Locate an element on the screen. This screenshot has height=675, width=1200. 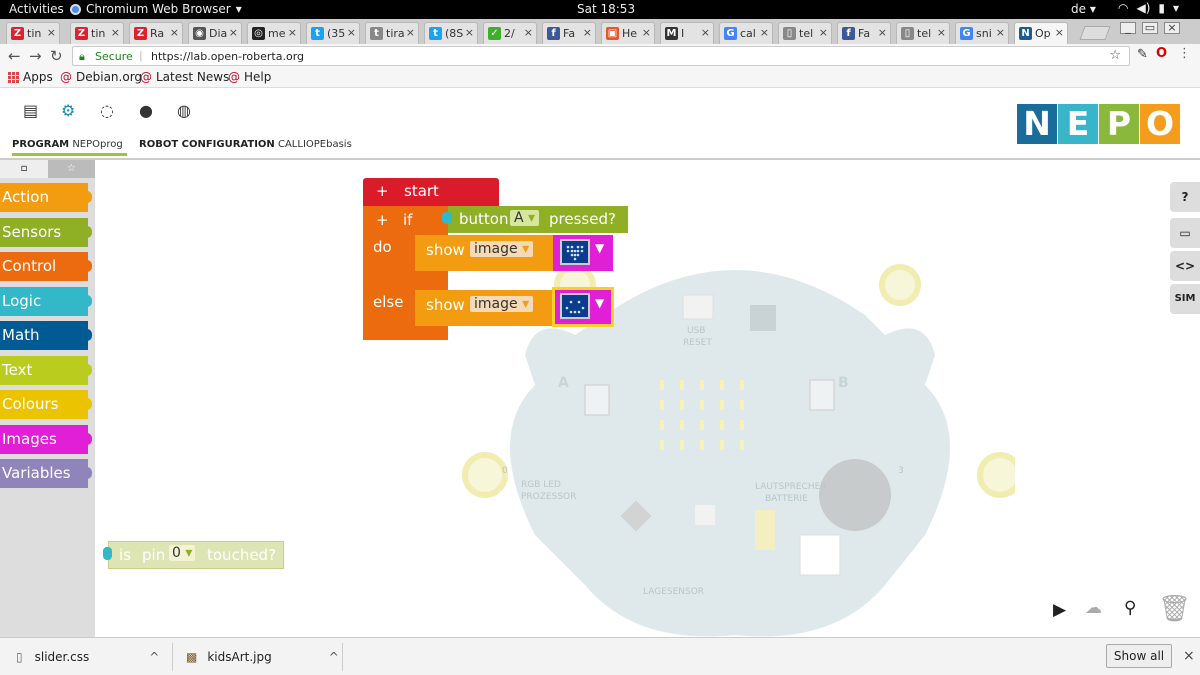
clock: Sat 18:53 is located at coordinates (606, 9).